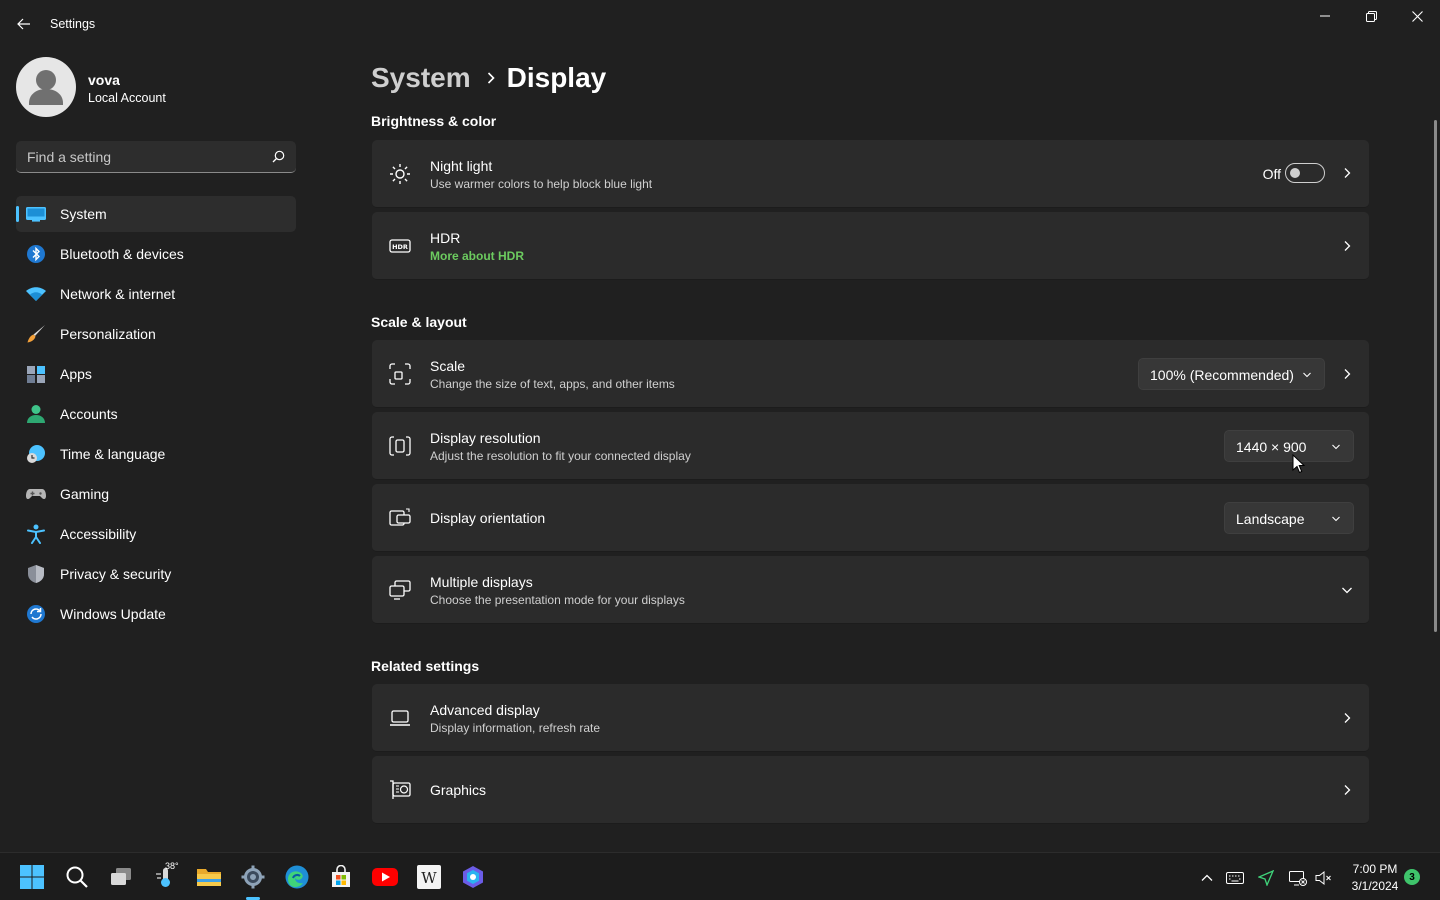 This screenshot has width=1440, height=900. I want to click on network-disconnected-icon, so click(1298, 878).